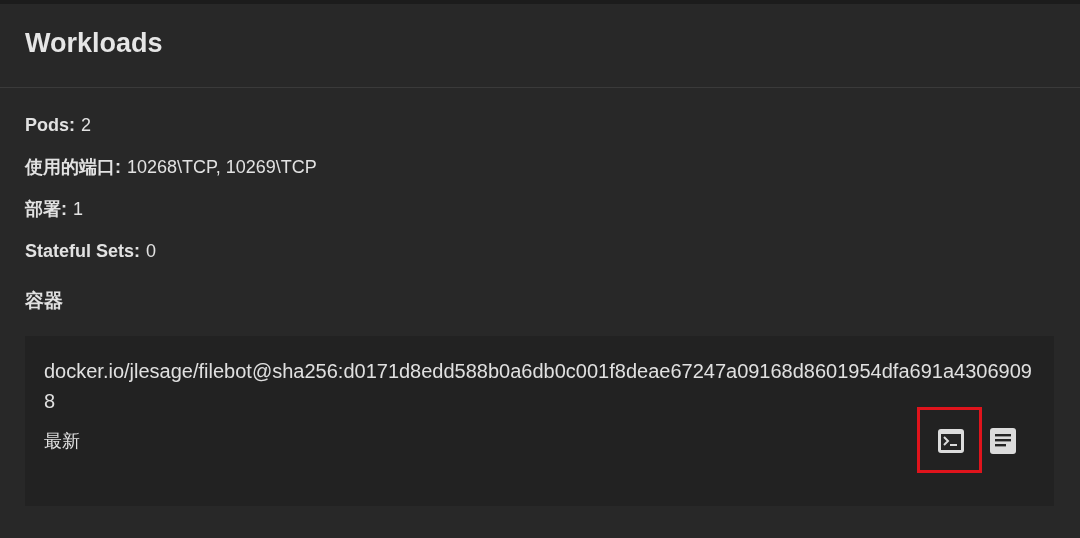  Describe the element at coordinates (1003, 441) in the screenshot. I see `document-icon` at that location.